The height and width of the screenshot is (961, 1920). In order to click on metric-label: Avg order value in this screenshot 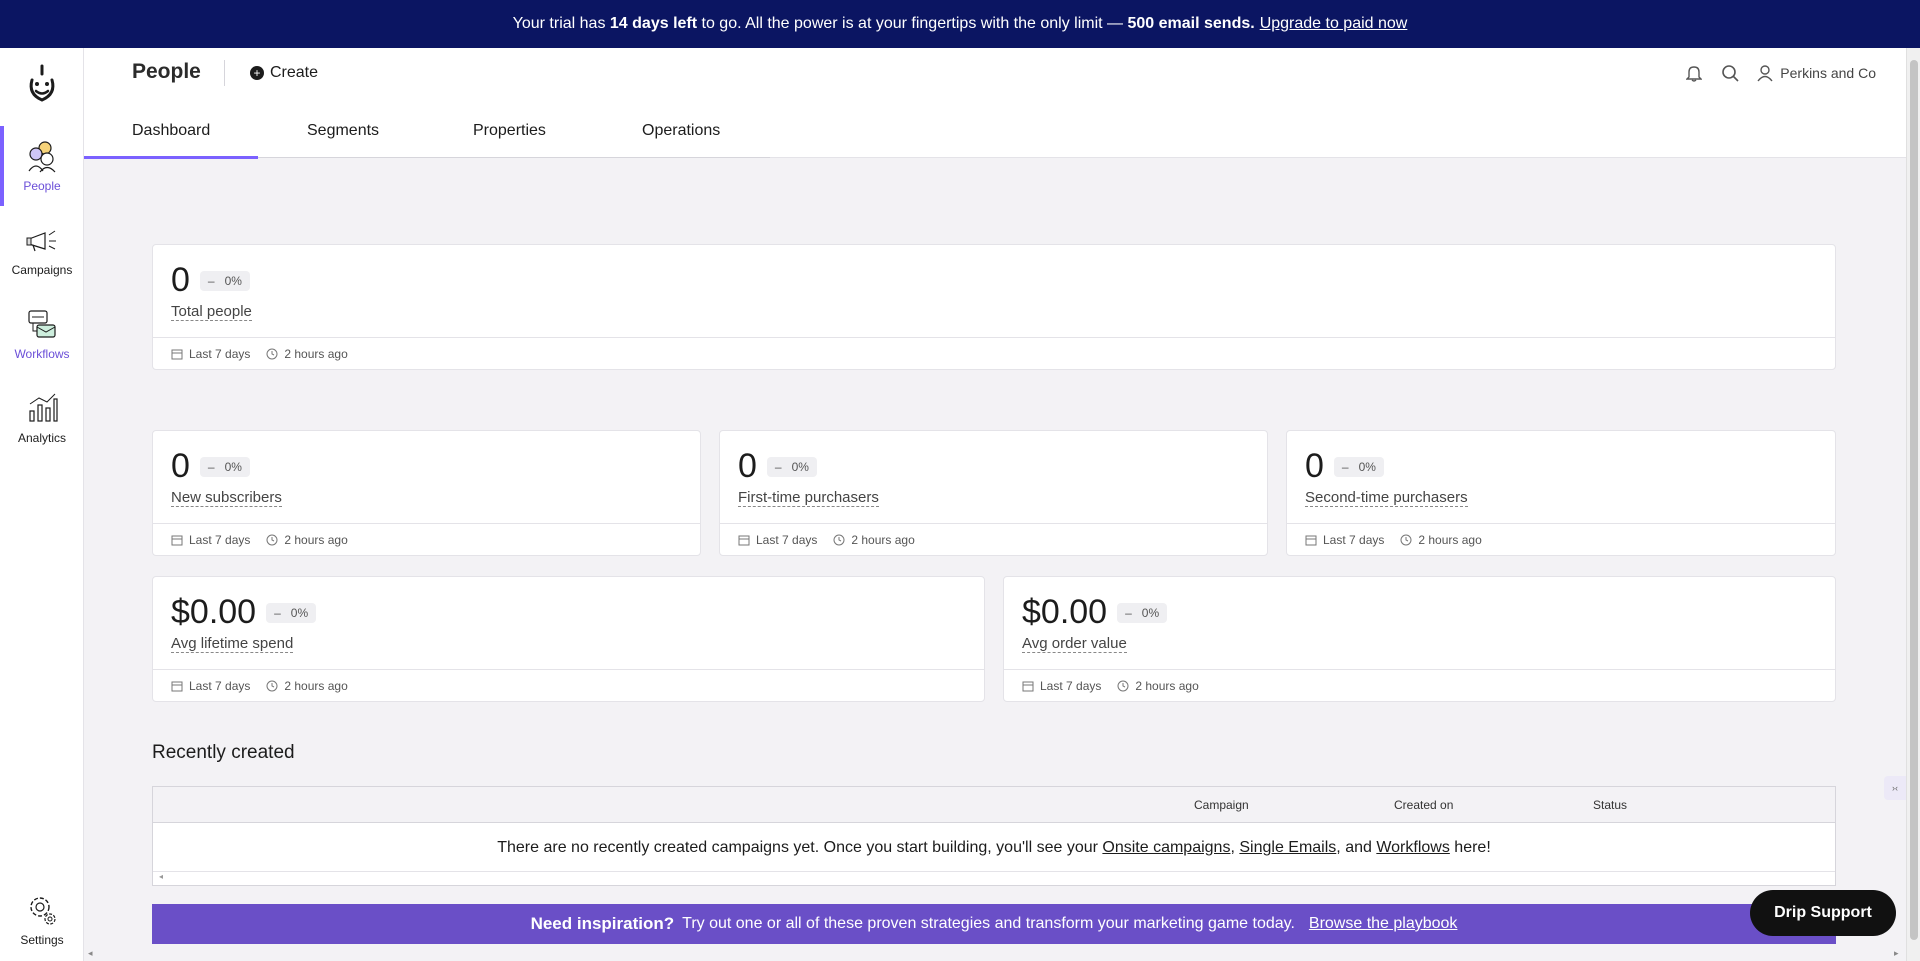, I will do `click(1074, 644)`.